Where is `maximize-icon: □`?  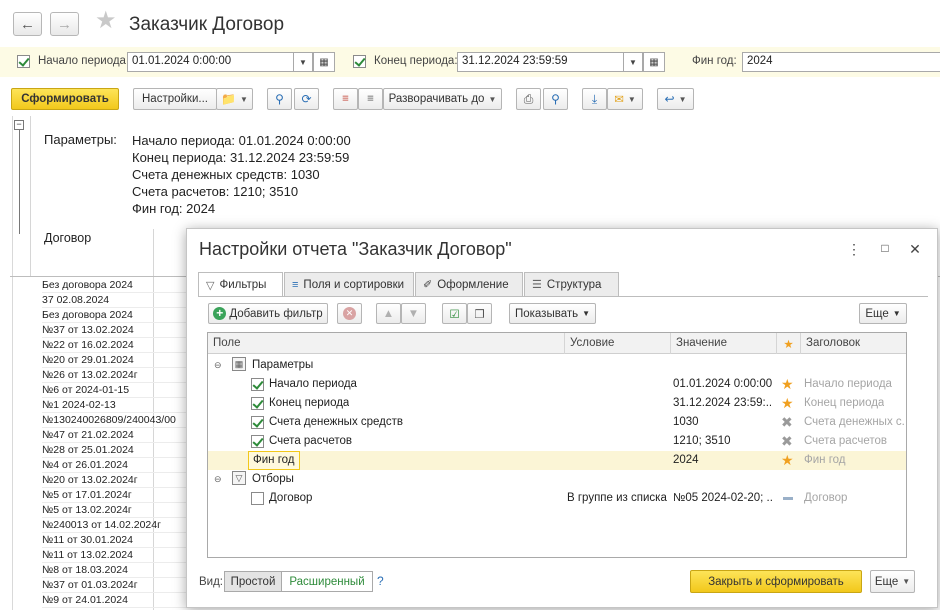
maximize-icon: □ is located at coordinates (885, 248).